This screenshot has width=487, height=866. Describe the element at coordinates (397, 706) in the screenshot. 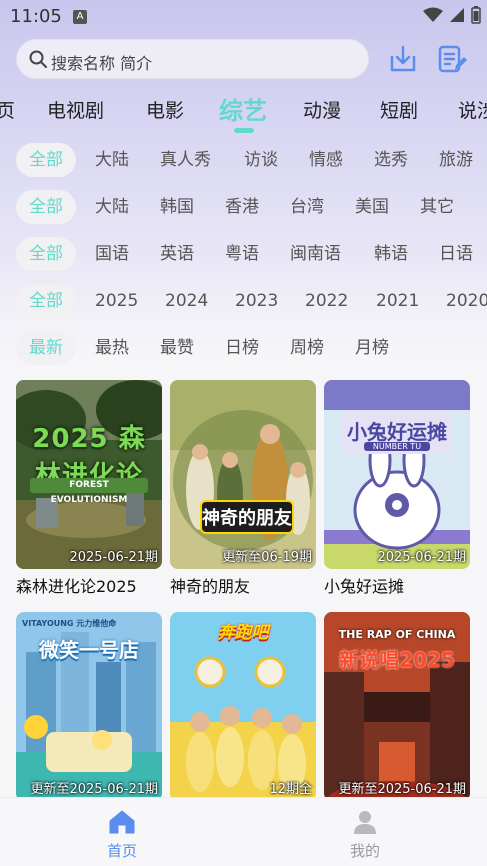

I see `poster-image: THE RAP OF CHINA 新说唱2025 更新至2025-06-21期` at that location.